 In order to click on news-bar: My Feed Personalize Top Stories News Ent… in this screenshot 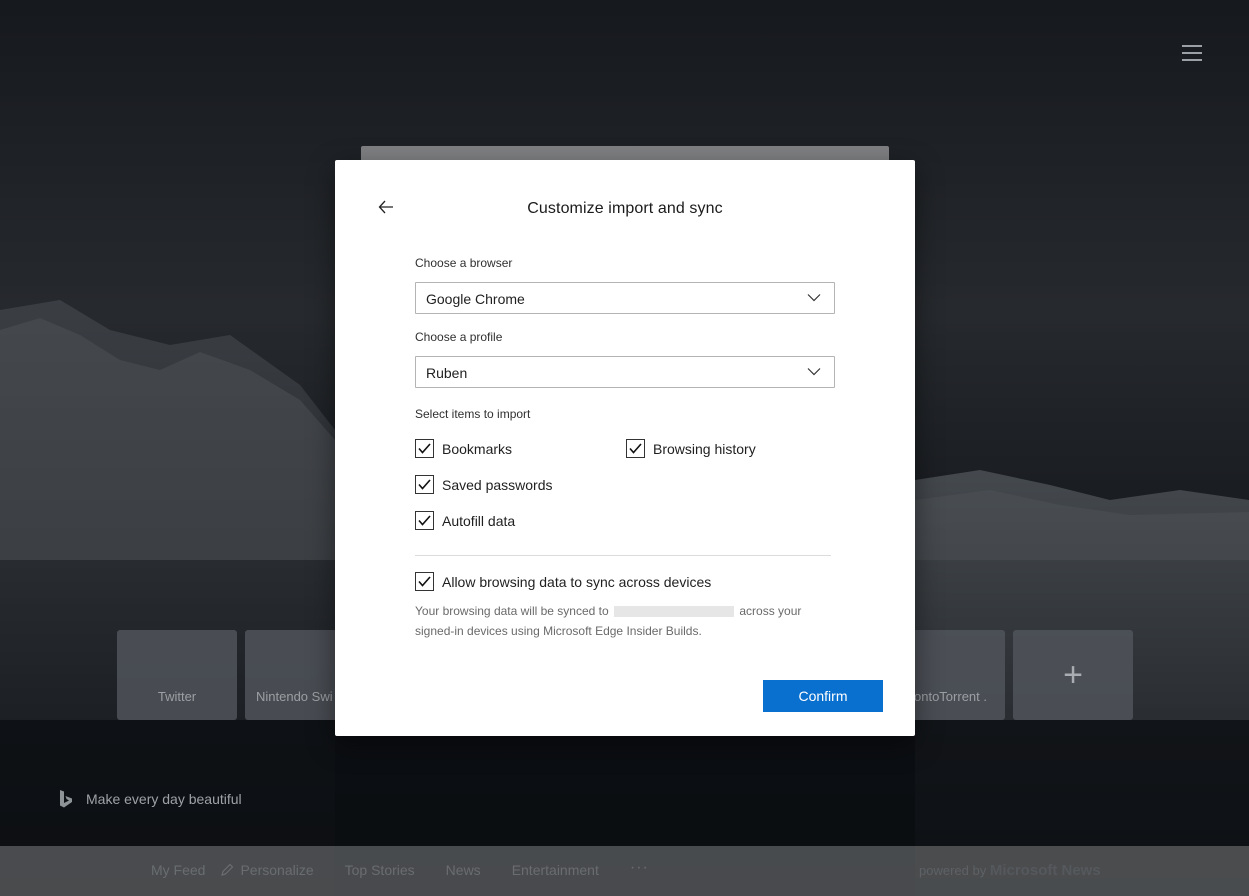, I will do `click(624, 871)`.